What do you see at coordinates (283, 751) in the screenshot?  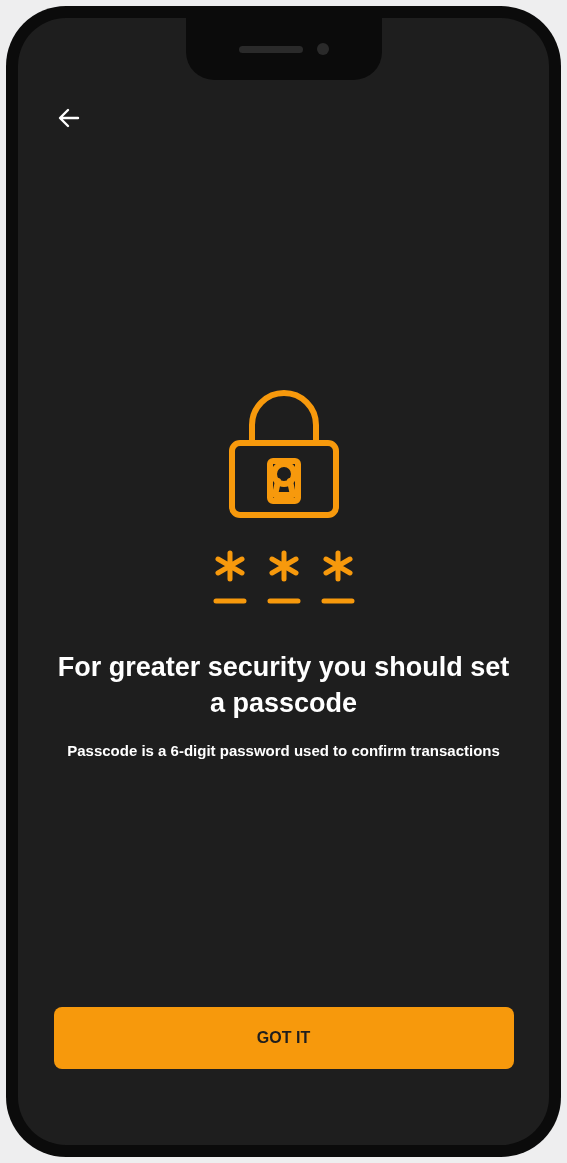 I see `screen-description: Passcode is a 6-digit password used to confirm transactions` at bounding box center [283, 751].